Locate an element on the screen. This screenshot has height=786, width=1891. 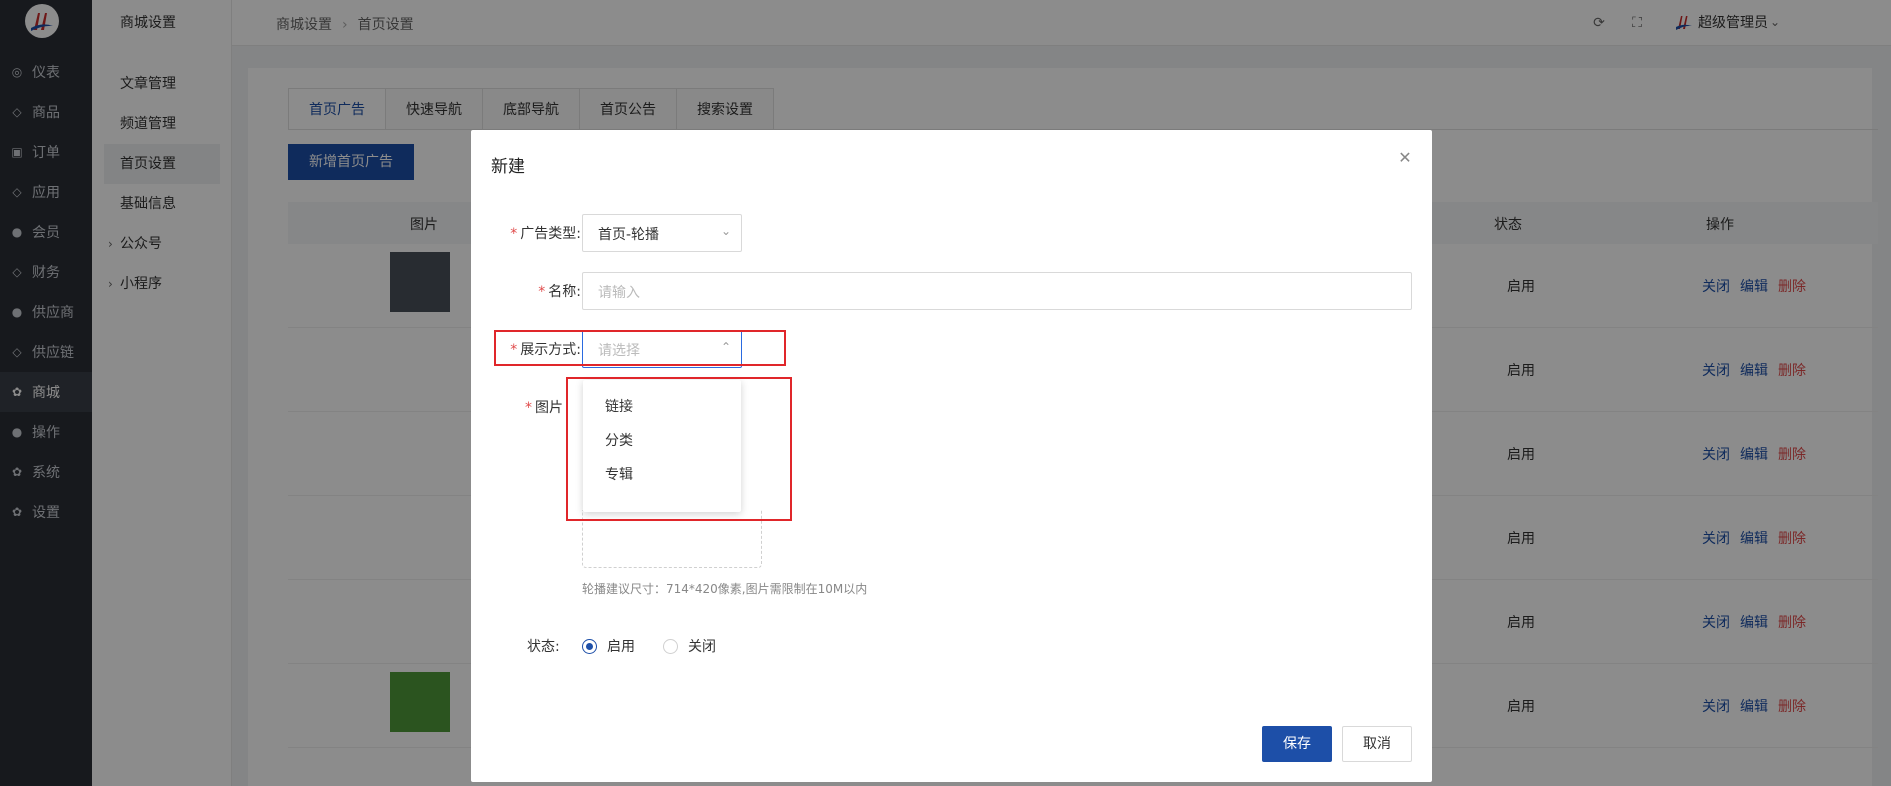
image-label: * 图片 is located at coordinates (544, 407).